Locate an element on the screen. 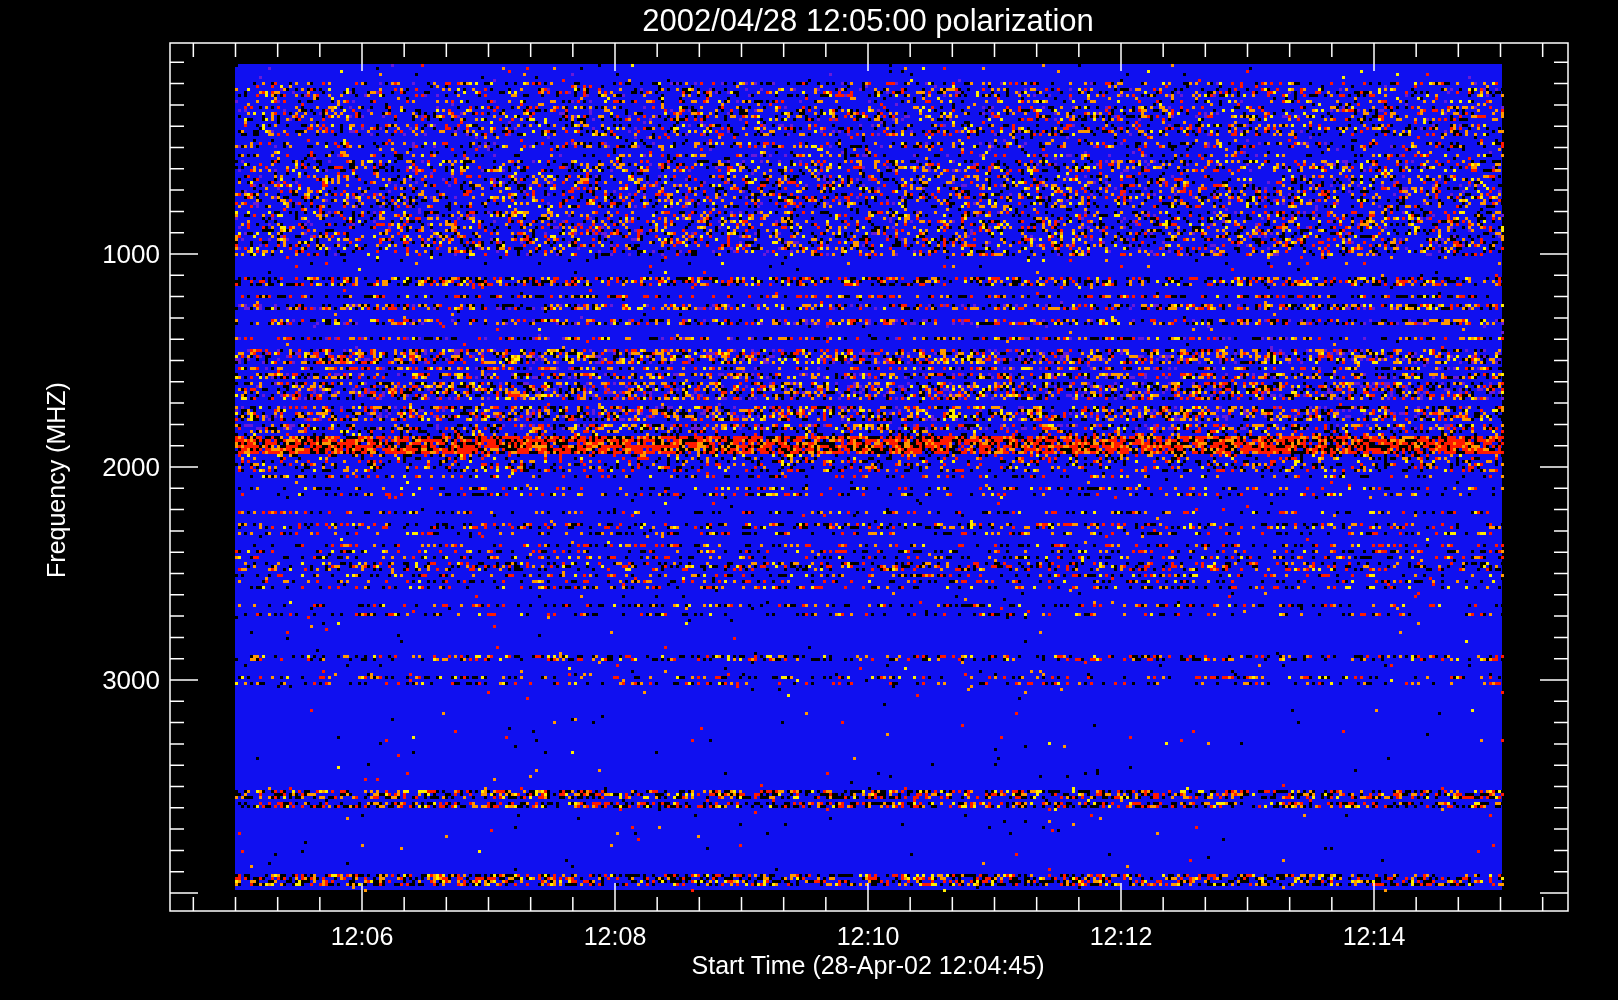  tick-label: 3000 is located at coordinates (131, 680).